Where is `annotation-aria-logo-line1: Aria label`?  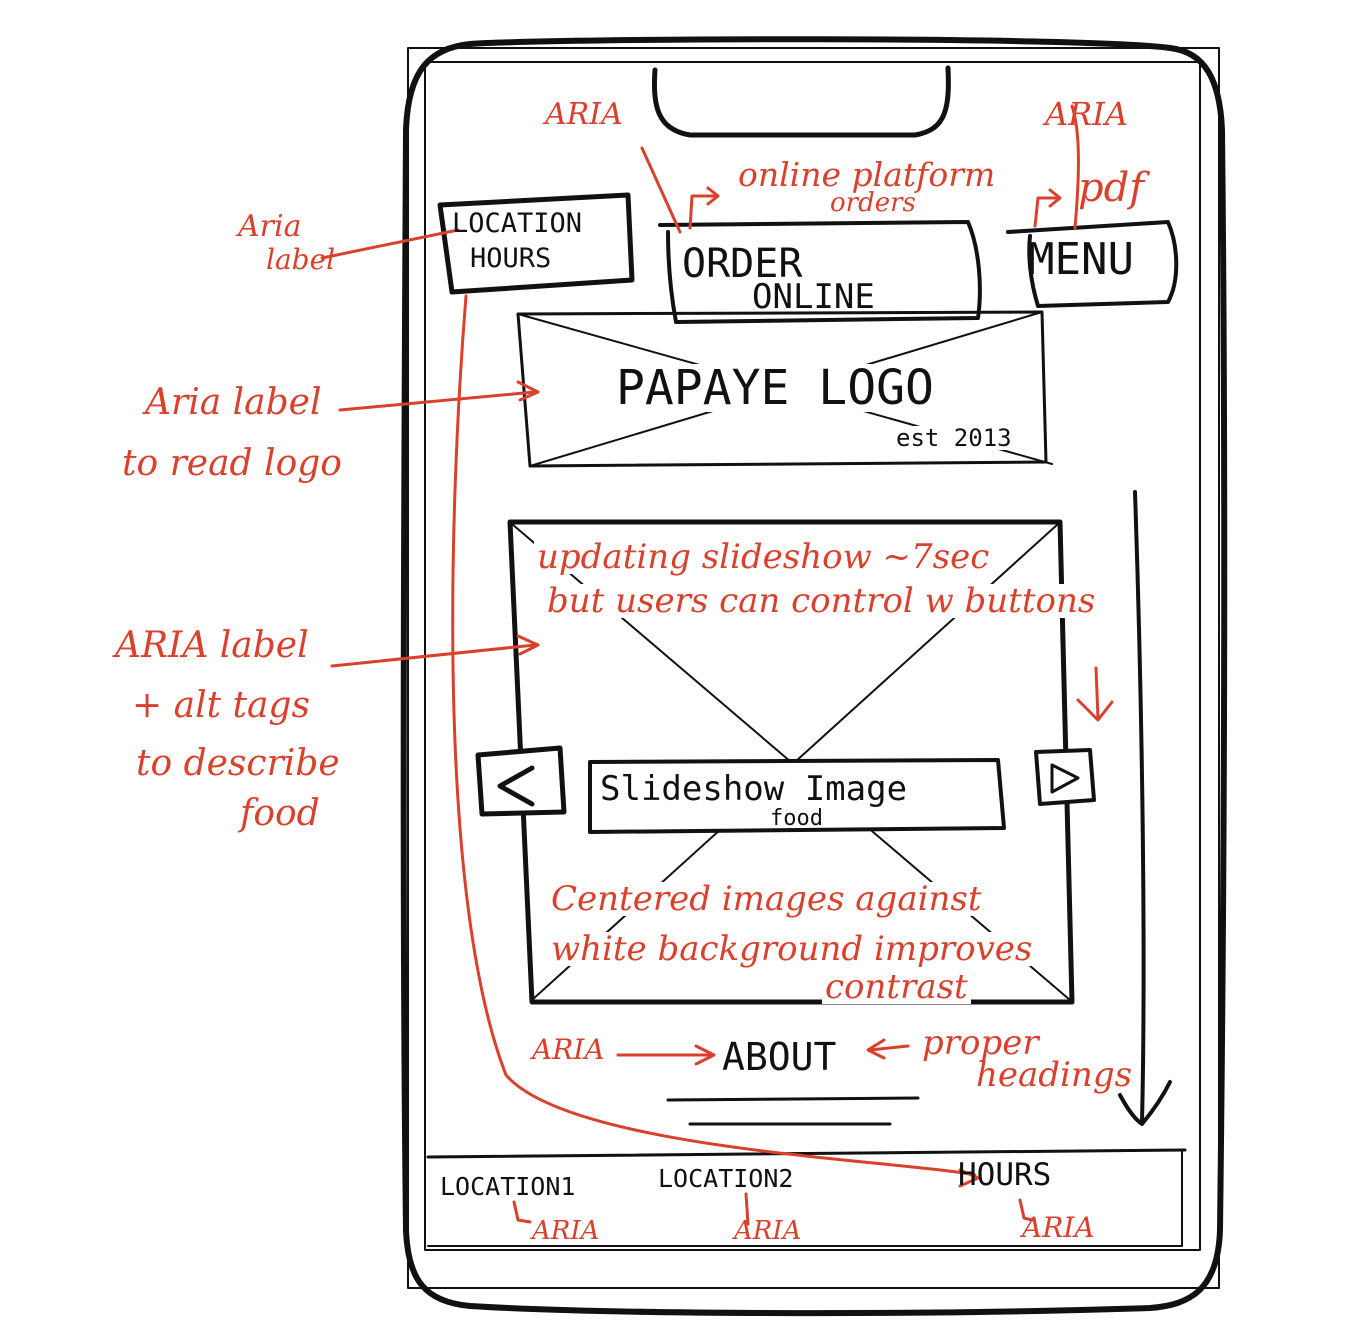 annotation-aria-logo-line1: Aria label is located at coordinates (233, 402).